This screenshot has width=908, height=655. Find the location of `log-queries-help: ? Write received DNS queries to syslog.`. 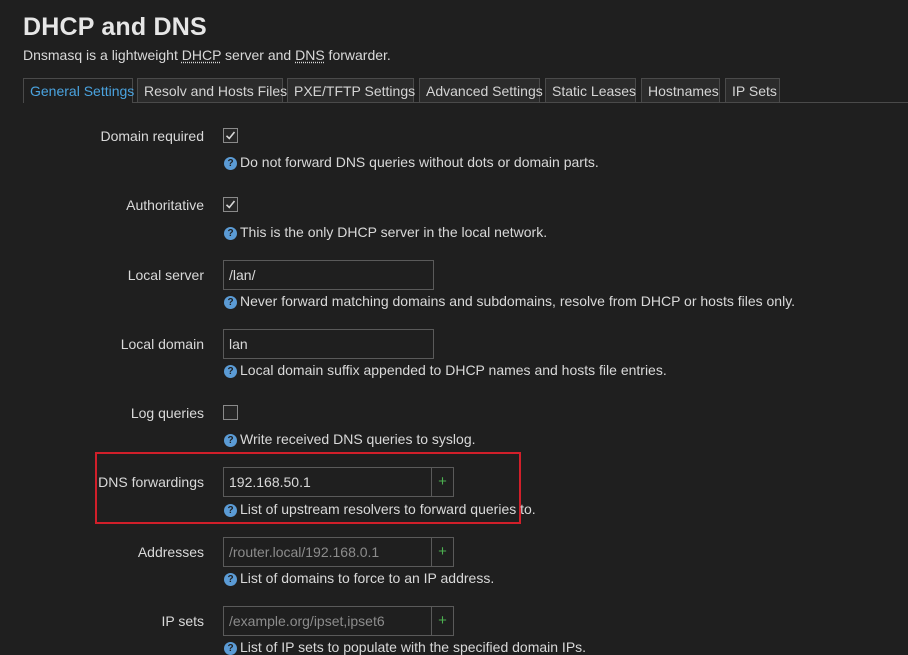

log-queries-help: ? Write received DNS queries to syslog. is located at coordinates (350, 439).